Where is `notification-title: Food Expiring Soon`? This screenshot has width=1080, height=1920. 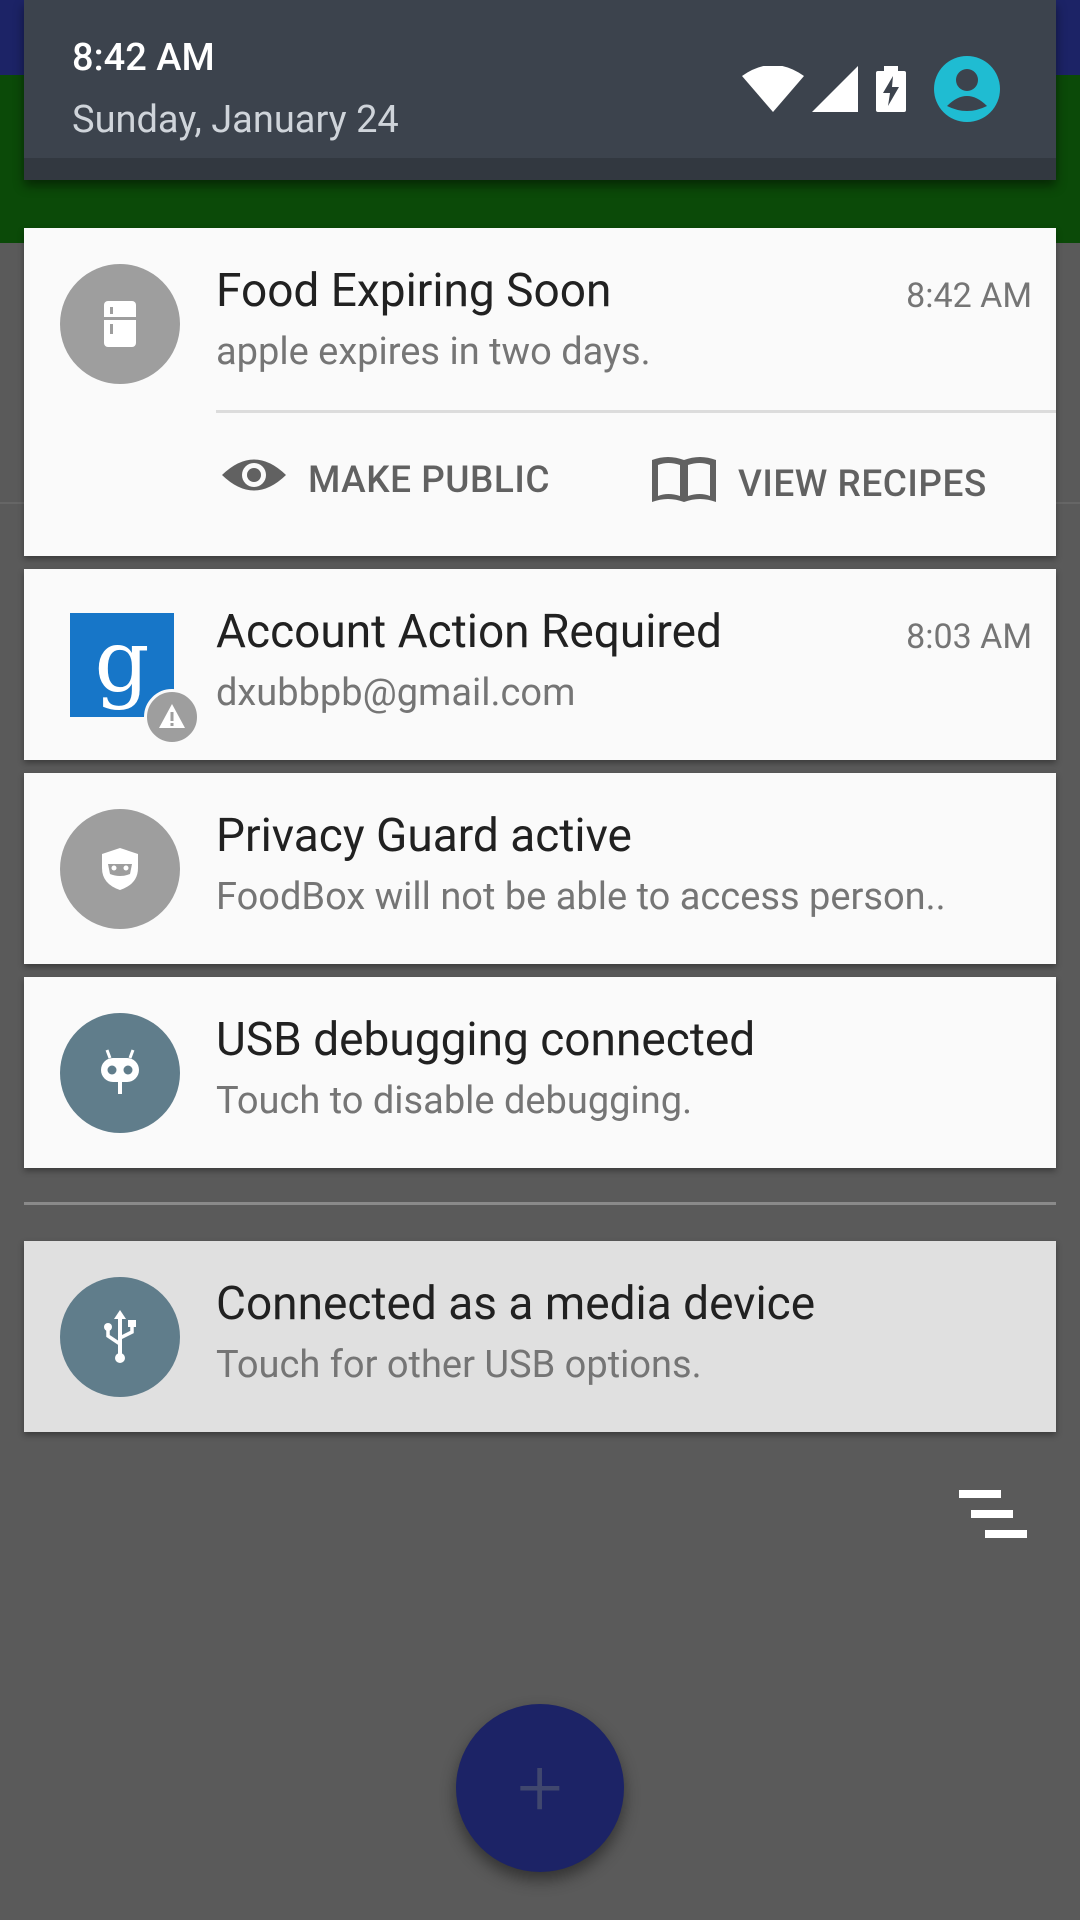
notification-title: Food Expiring Soon is located at coordinates (414, 291).